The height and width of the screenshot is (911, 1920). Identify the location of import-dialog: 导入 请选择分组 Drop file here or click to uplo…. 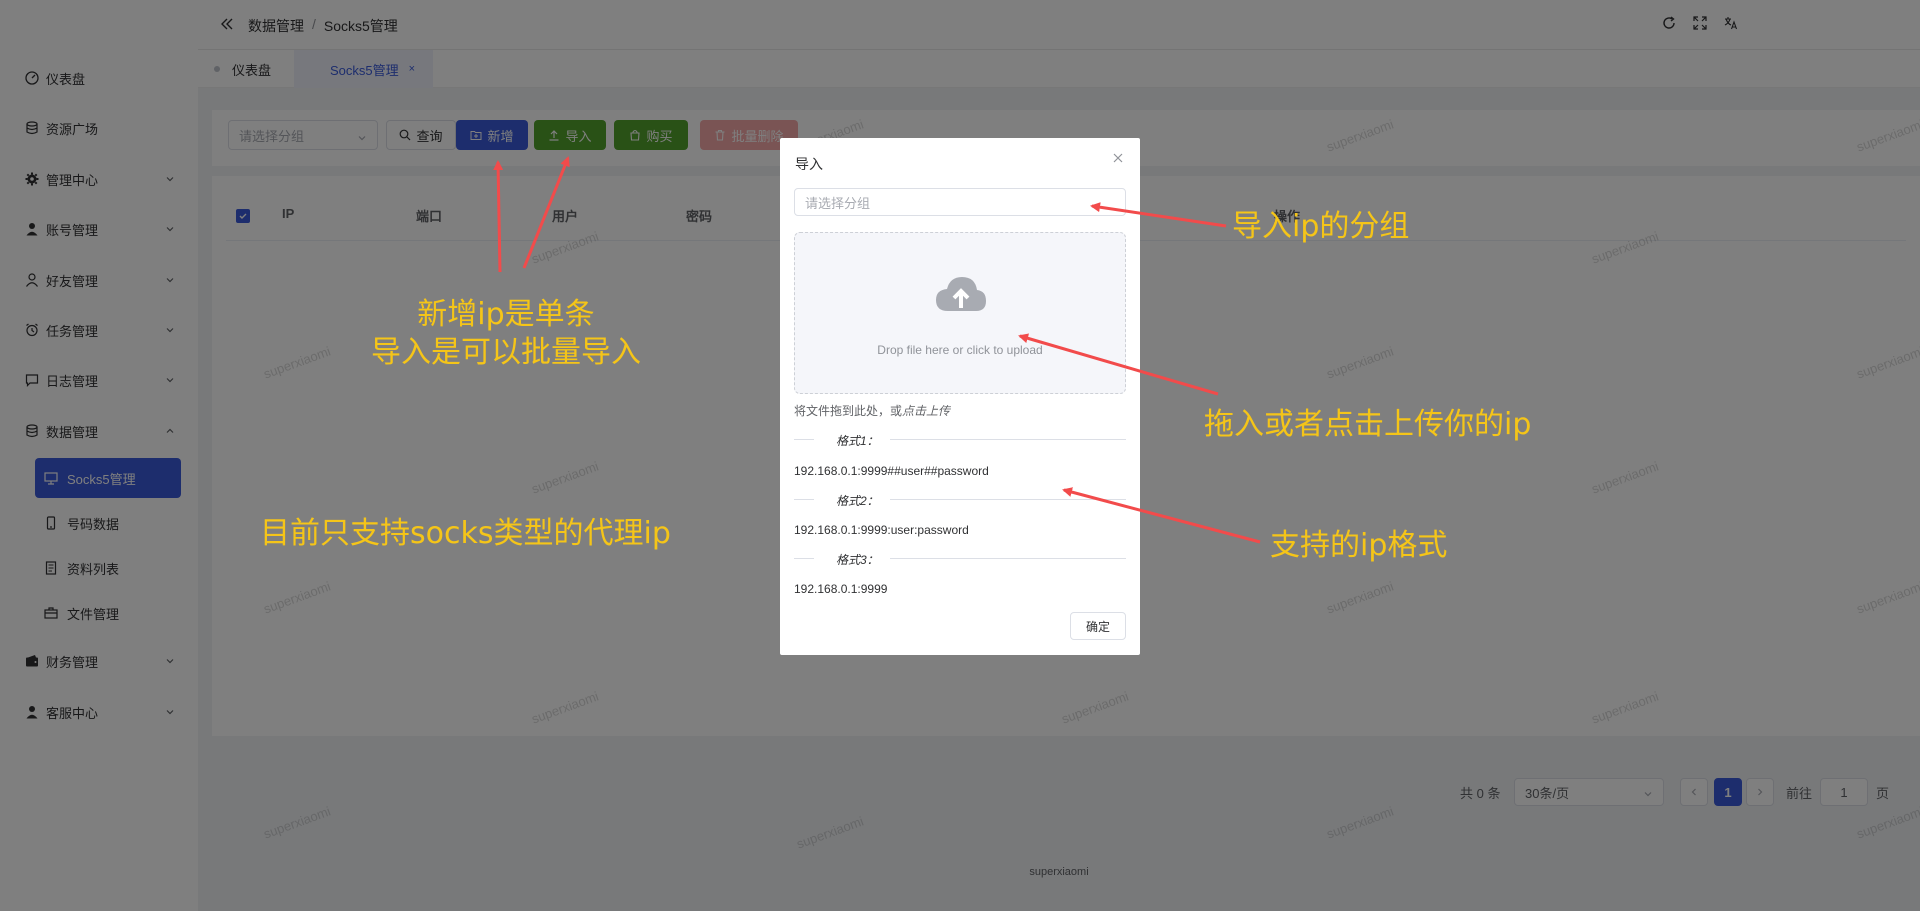
(960, 396).